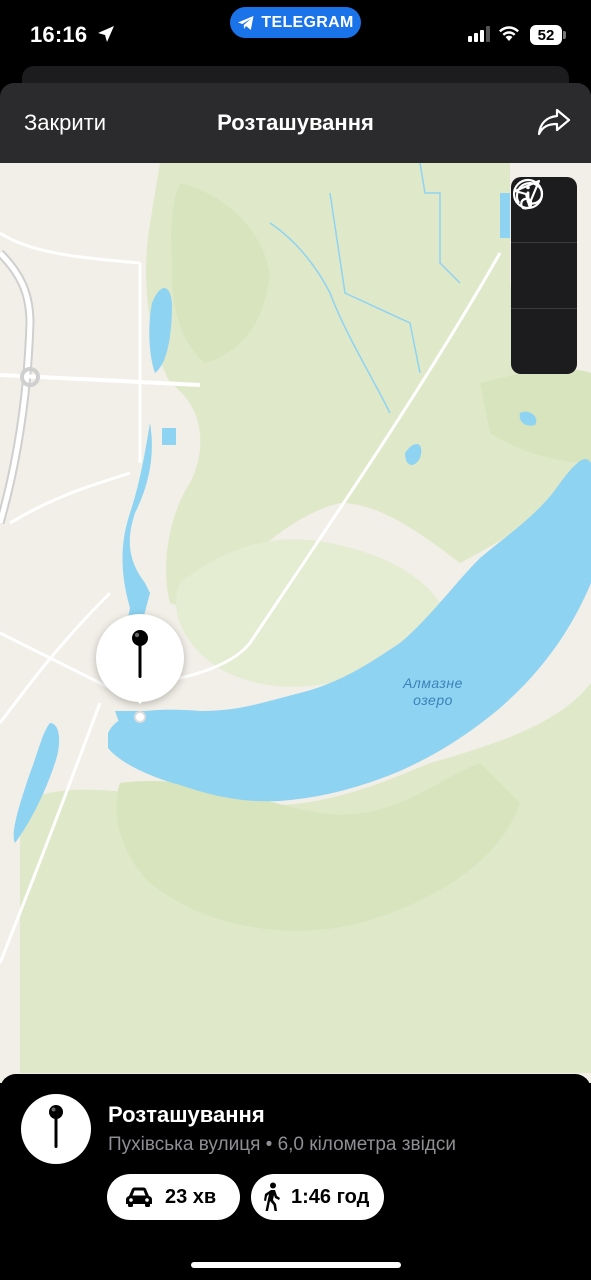  I want to click on reservoir-ne, so click(505, 215).